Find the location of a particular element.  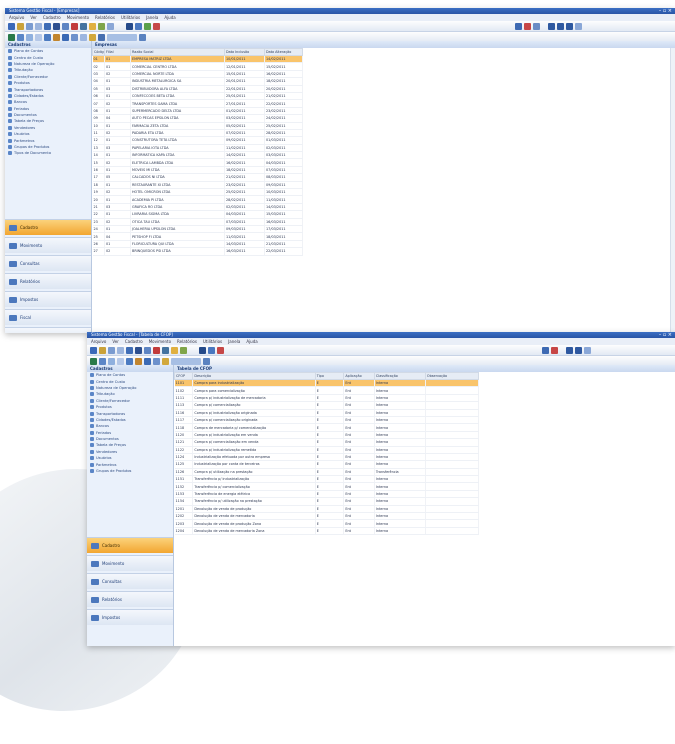

go-icon is located at coordinates (142, 37).